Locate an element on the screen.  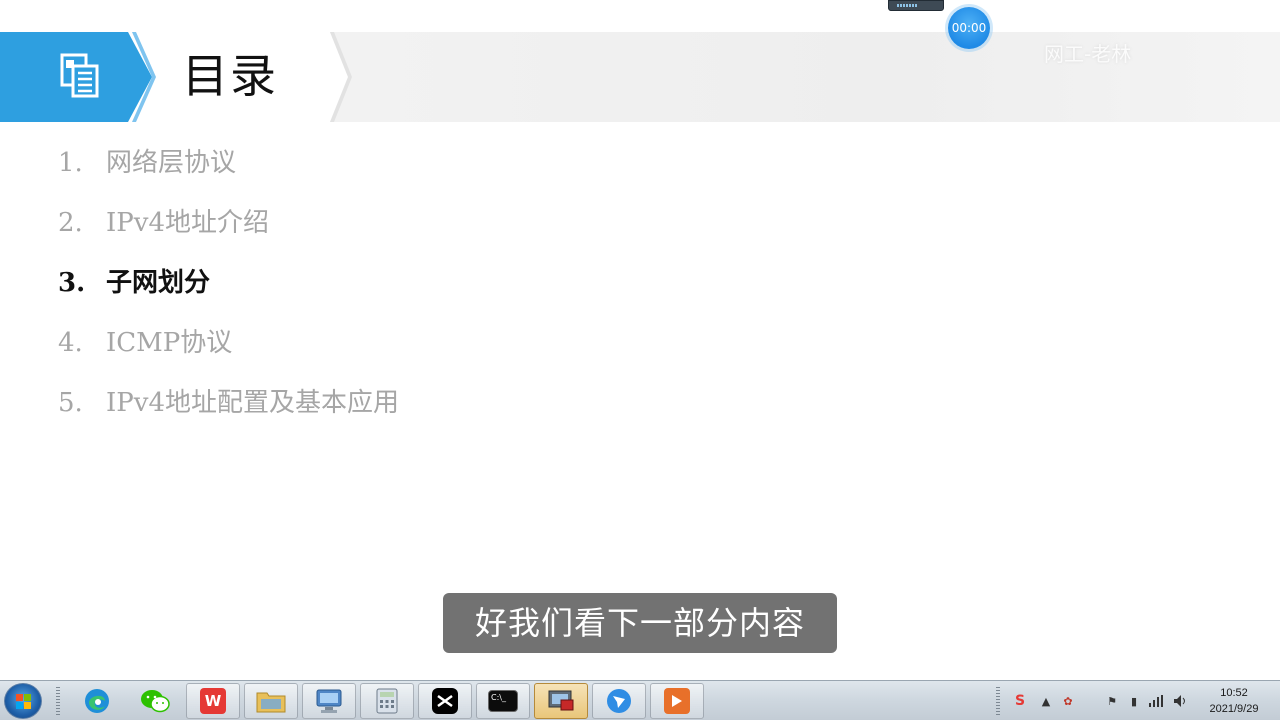
sogou-input-icon: S is located at coordinates (1020, 701).